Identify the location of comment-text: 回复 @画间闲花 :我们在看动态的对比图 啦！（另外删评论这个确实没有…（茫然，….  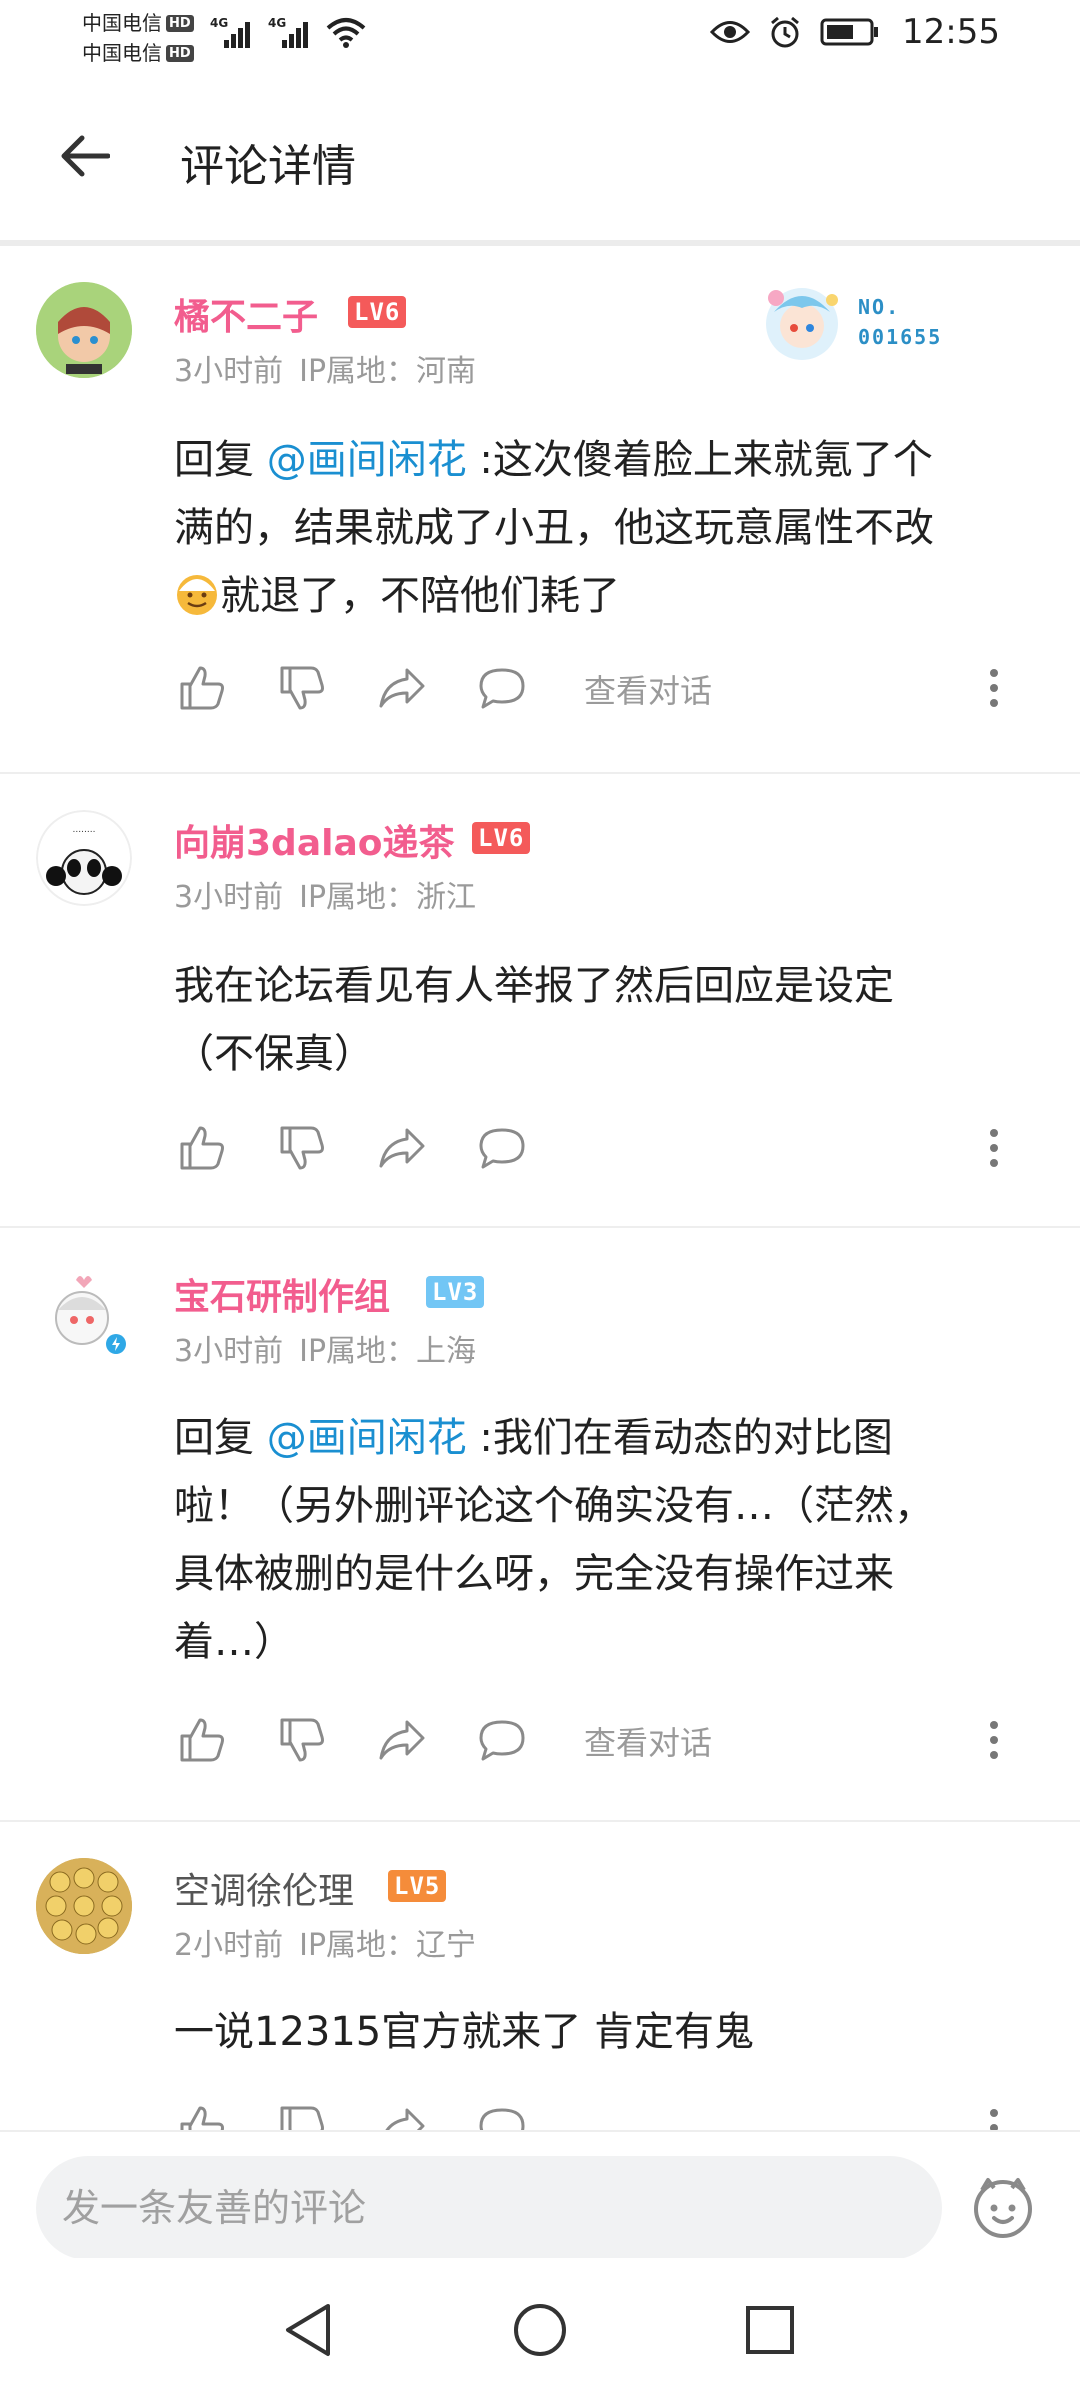
(554, 1540).